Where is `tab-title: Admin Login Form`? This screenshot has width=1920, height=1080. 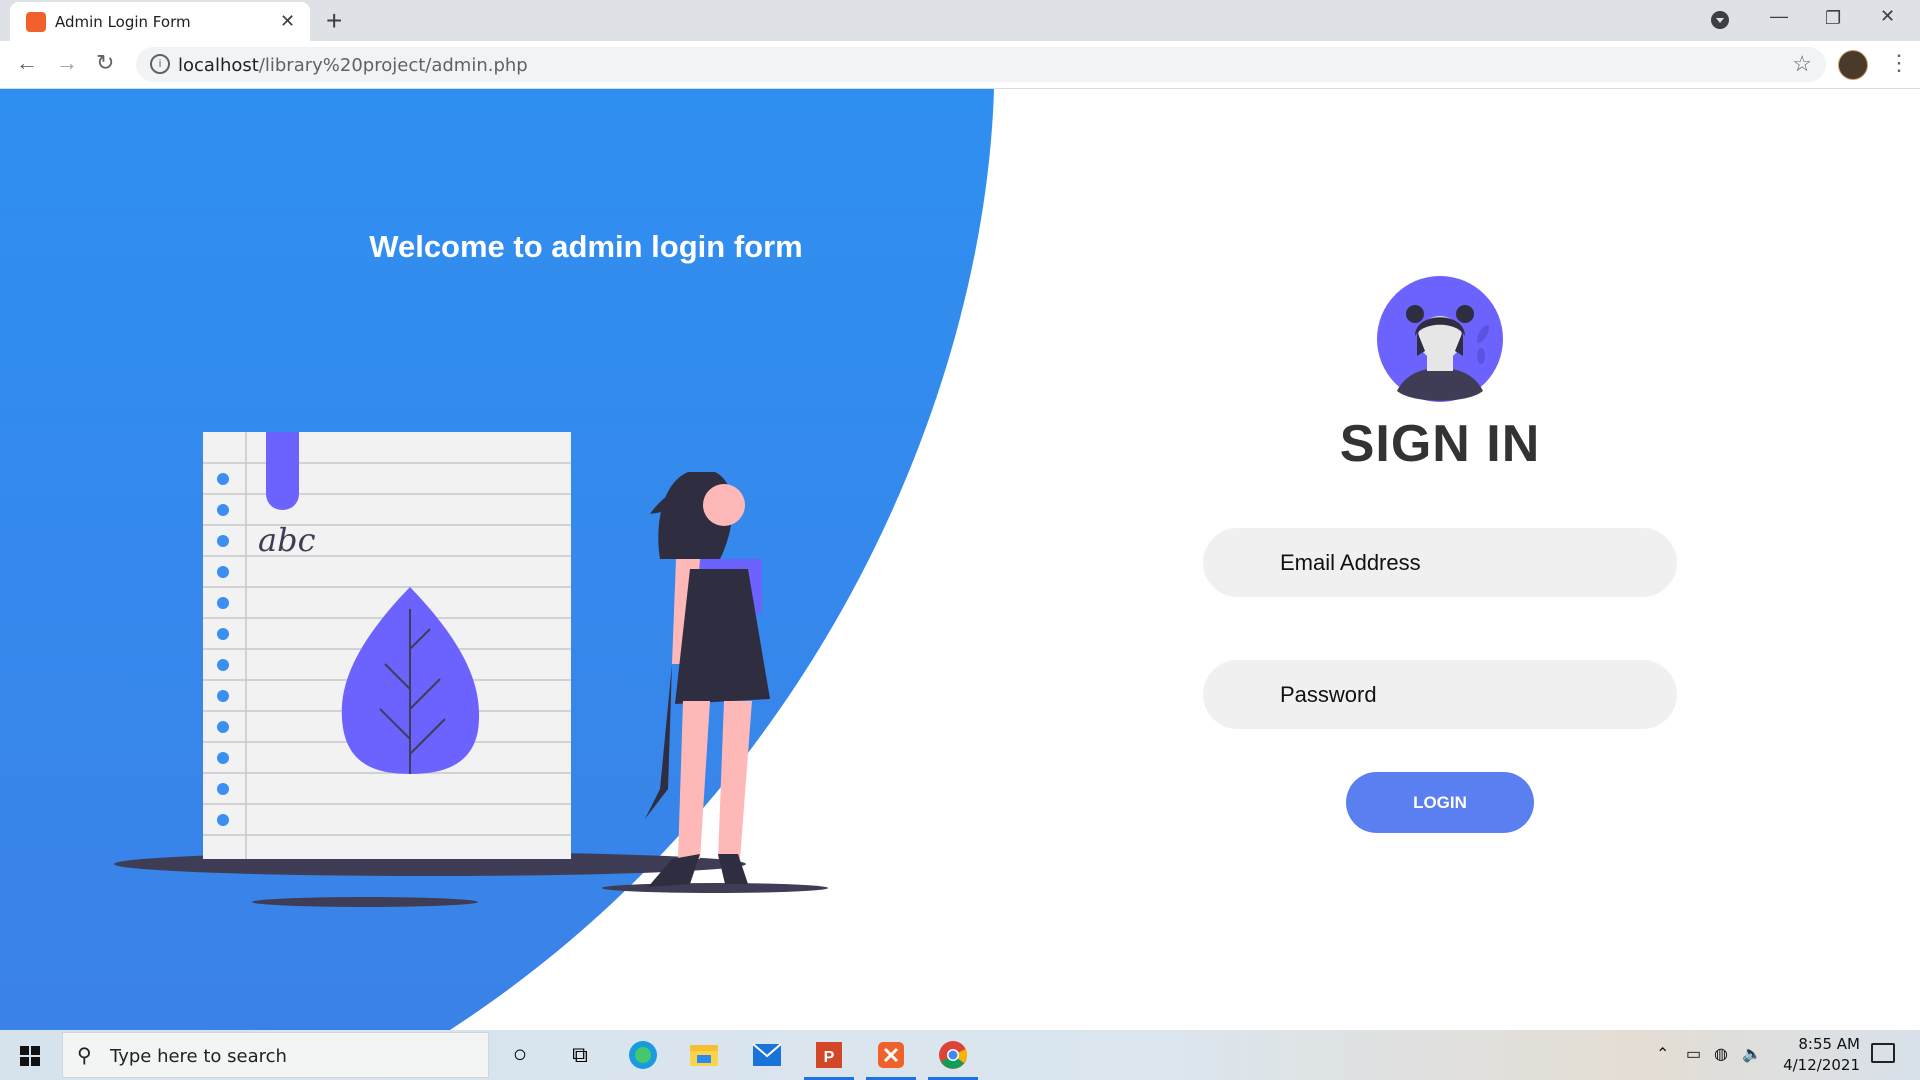 tab-title: Admin Login Form is located at coordinates (123, 22).